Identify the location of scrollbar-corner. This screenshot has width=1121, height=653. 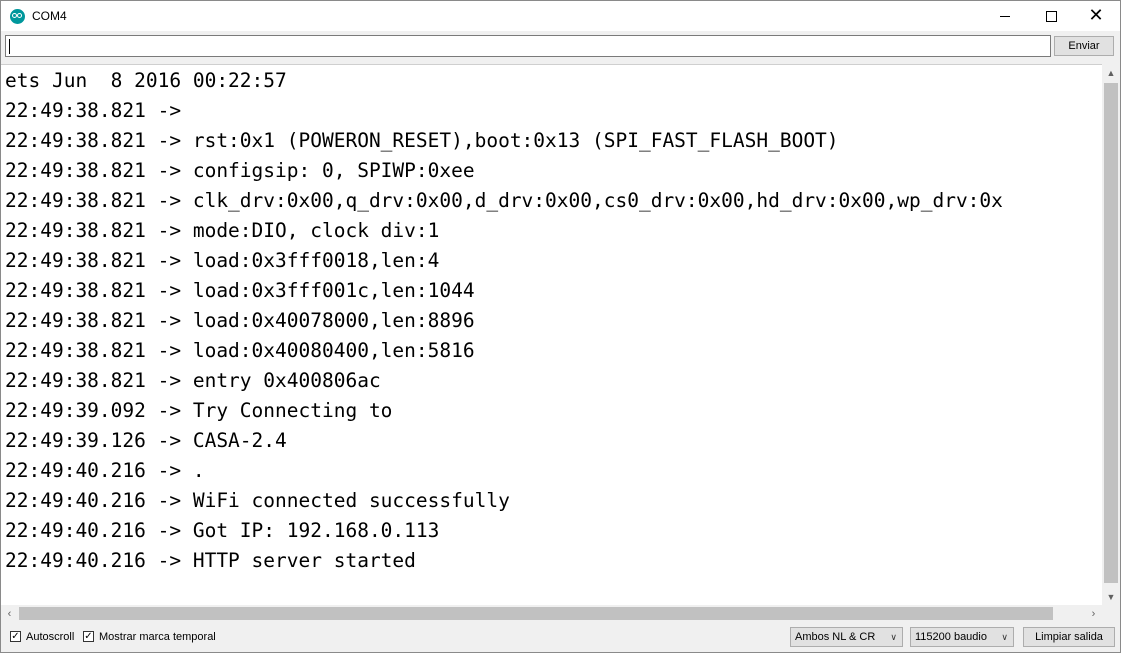
(1111, 613).